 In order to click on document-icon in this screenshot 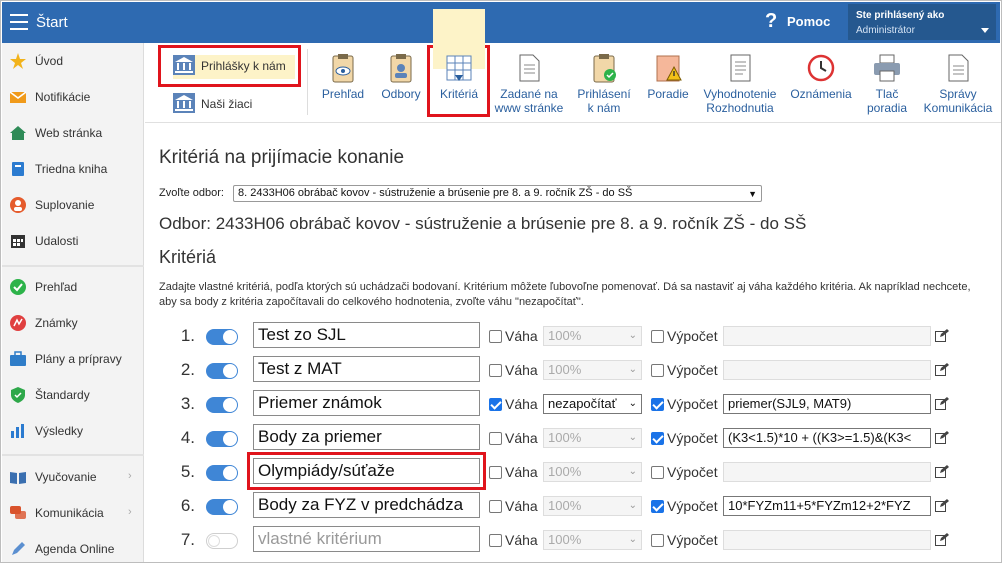, I will do `click(529, 68)`.